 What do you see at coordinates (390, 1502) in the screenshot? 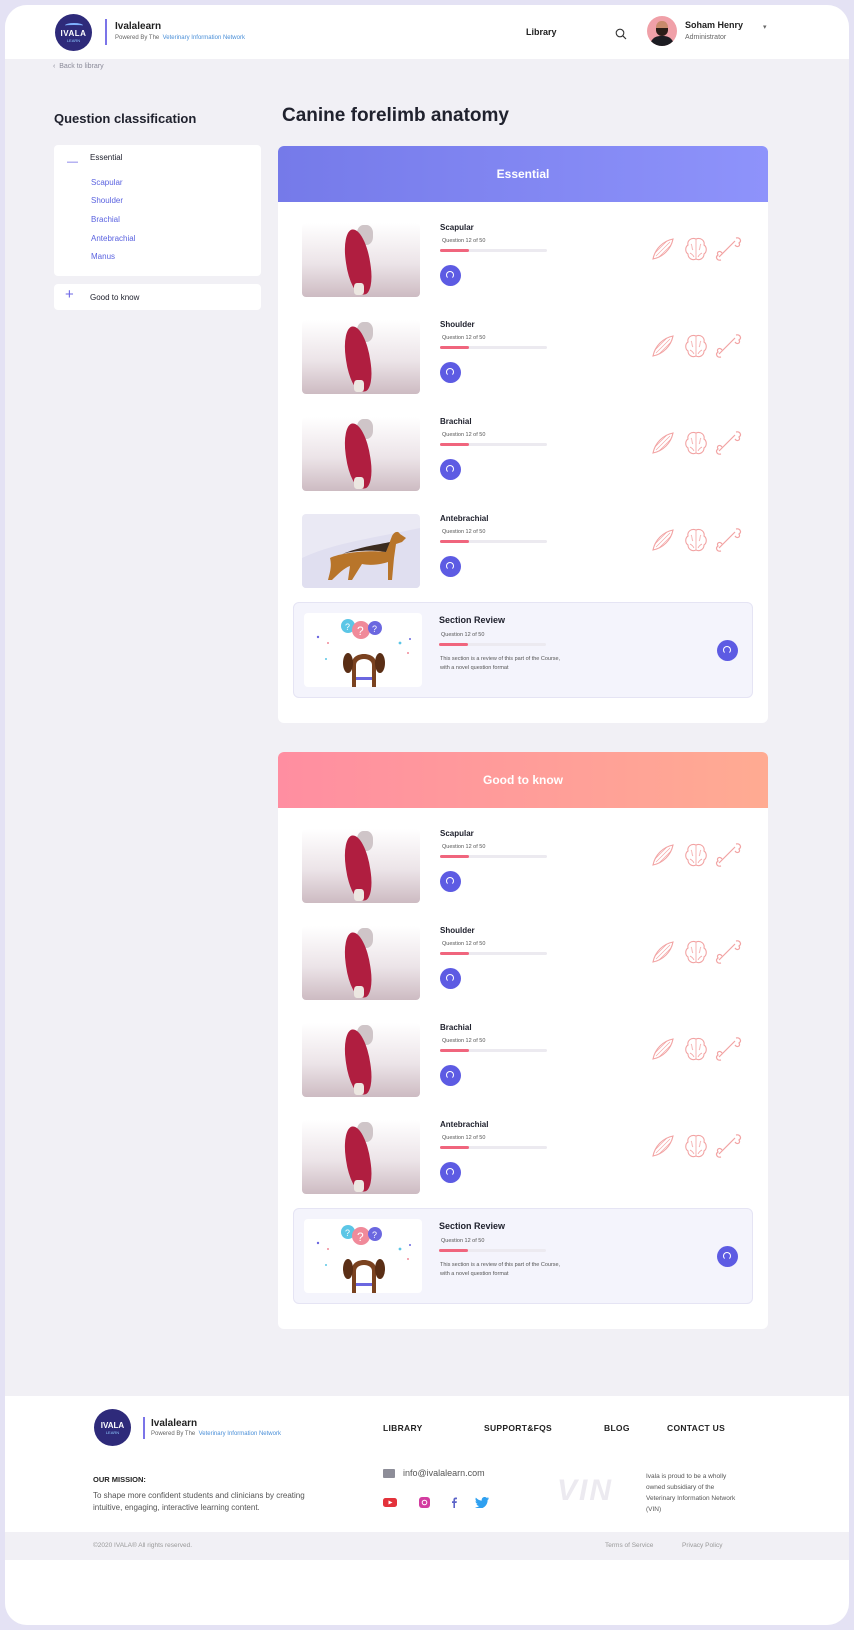
I see `youtube-icon` at bounding box center [390, 1502].